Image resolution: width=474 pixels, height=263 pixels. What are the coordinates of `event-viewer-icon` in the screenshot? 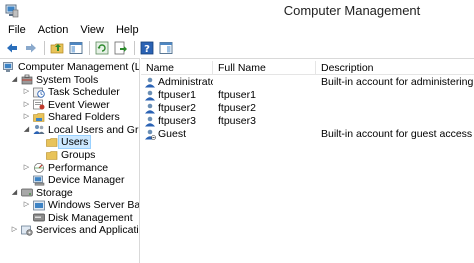 It's located at (39, 104).